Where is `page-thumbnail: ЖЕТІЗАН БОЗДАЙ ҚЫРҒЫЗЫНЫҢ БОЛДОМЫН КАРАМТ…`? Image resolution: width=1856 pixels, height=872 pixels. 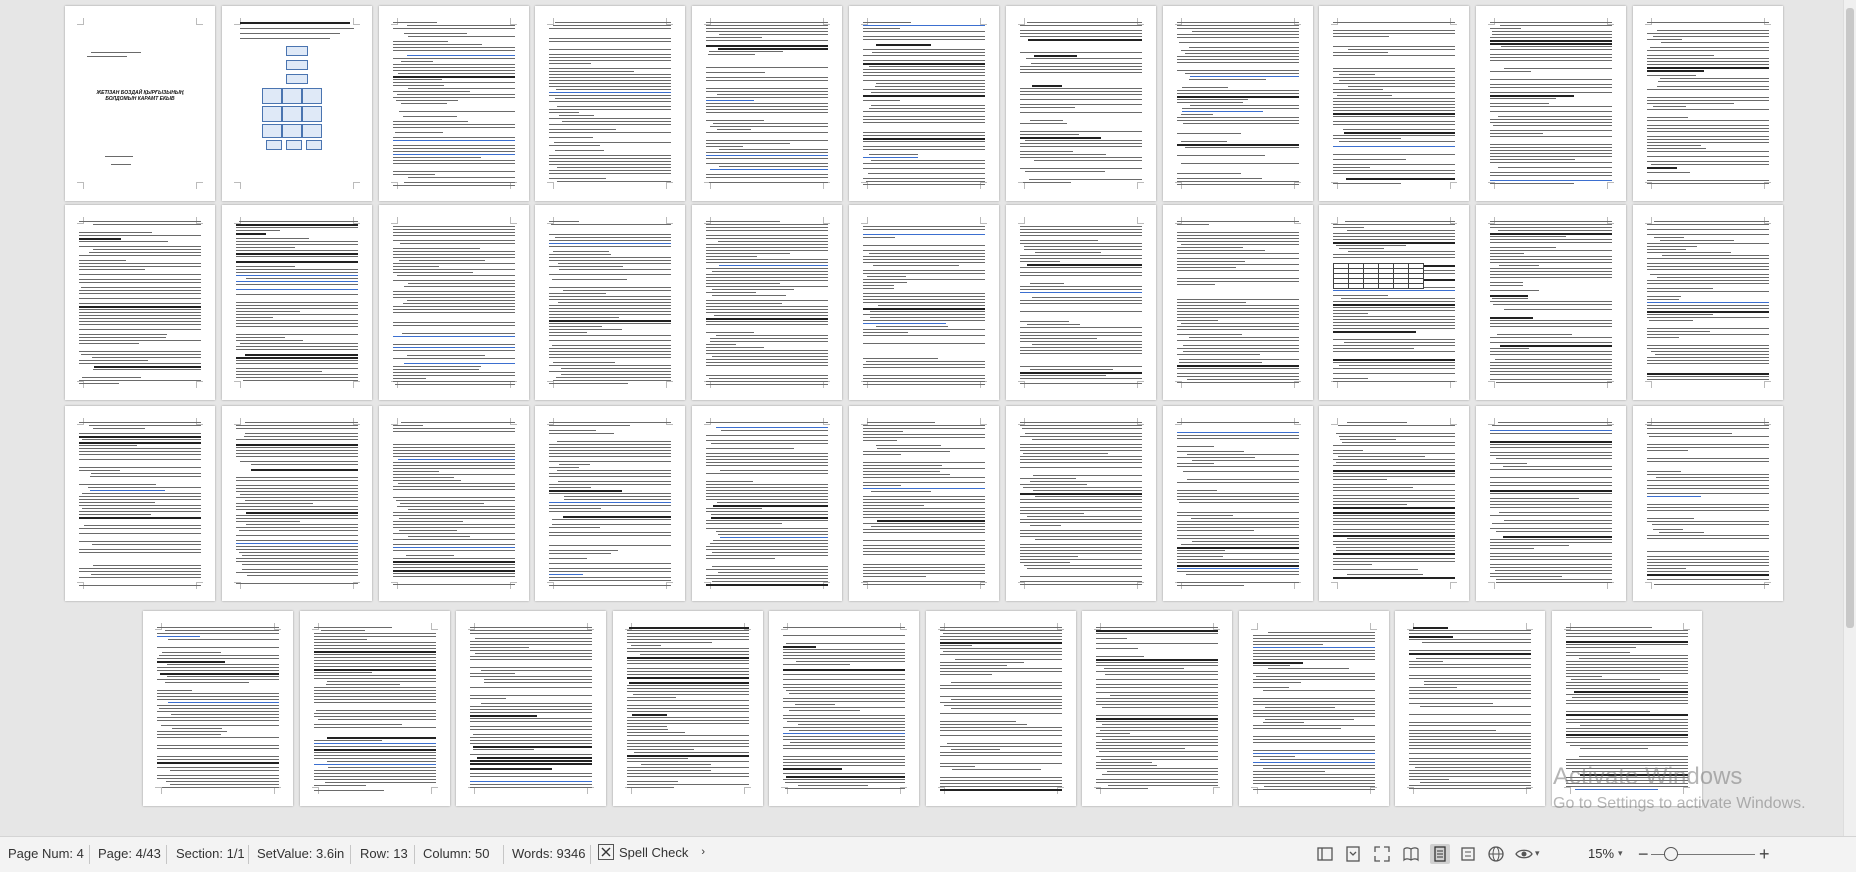
page-thumbnail: ЖЕТІЗАН БОЗДАЙ ҚЫРҒЫЗЫНЫҢ БОЛДОМЫН КАРАМТ… is located at coordinates (140, 103).